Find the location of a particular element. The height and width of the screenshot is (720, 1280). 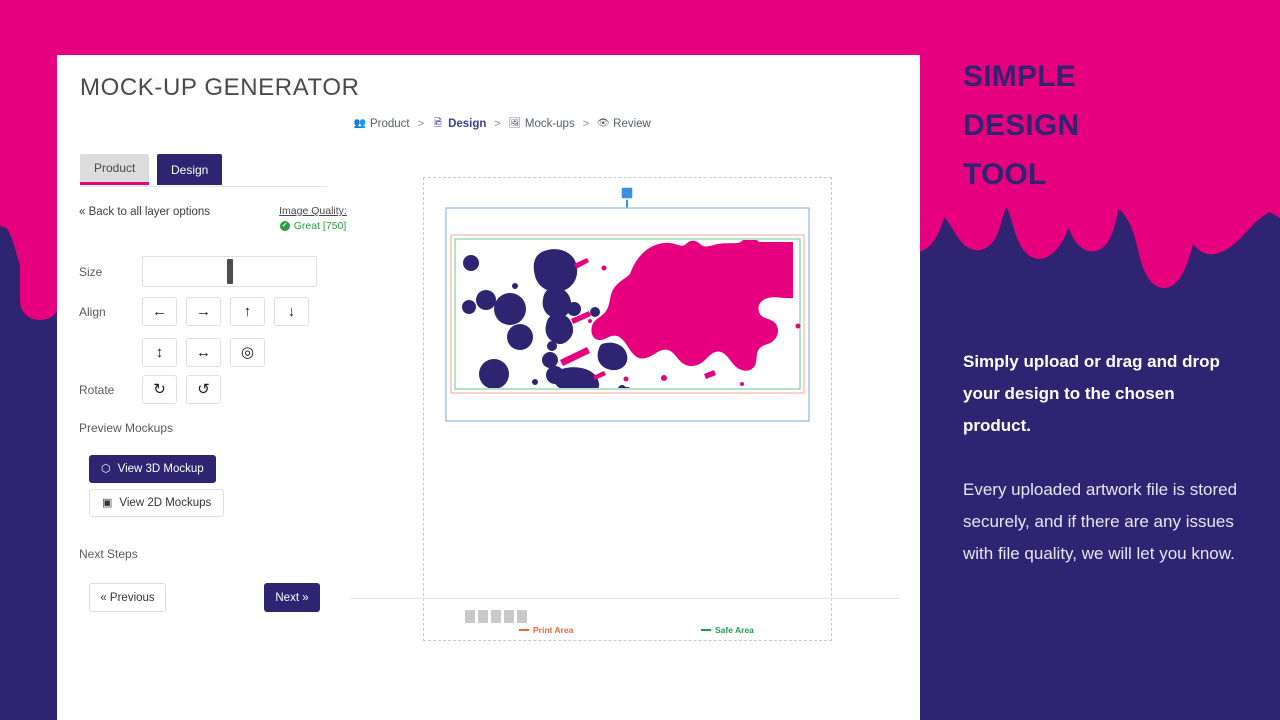

legend-print-area: Print Area is located at coordinates (546, 630).